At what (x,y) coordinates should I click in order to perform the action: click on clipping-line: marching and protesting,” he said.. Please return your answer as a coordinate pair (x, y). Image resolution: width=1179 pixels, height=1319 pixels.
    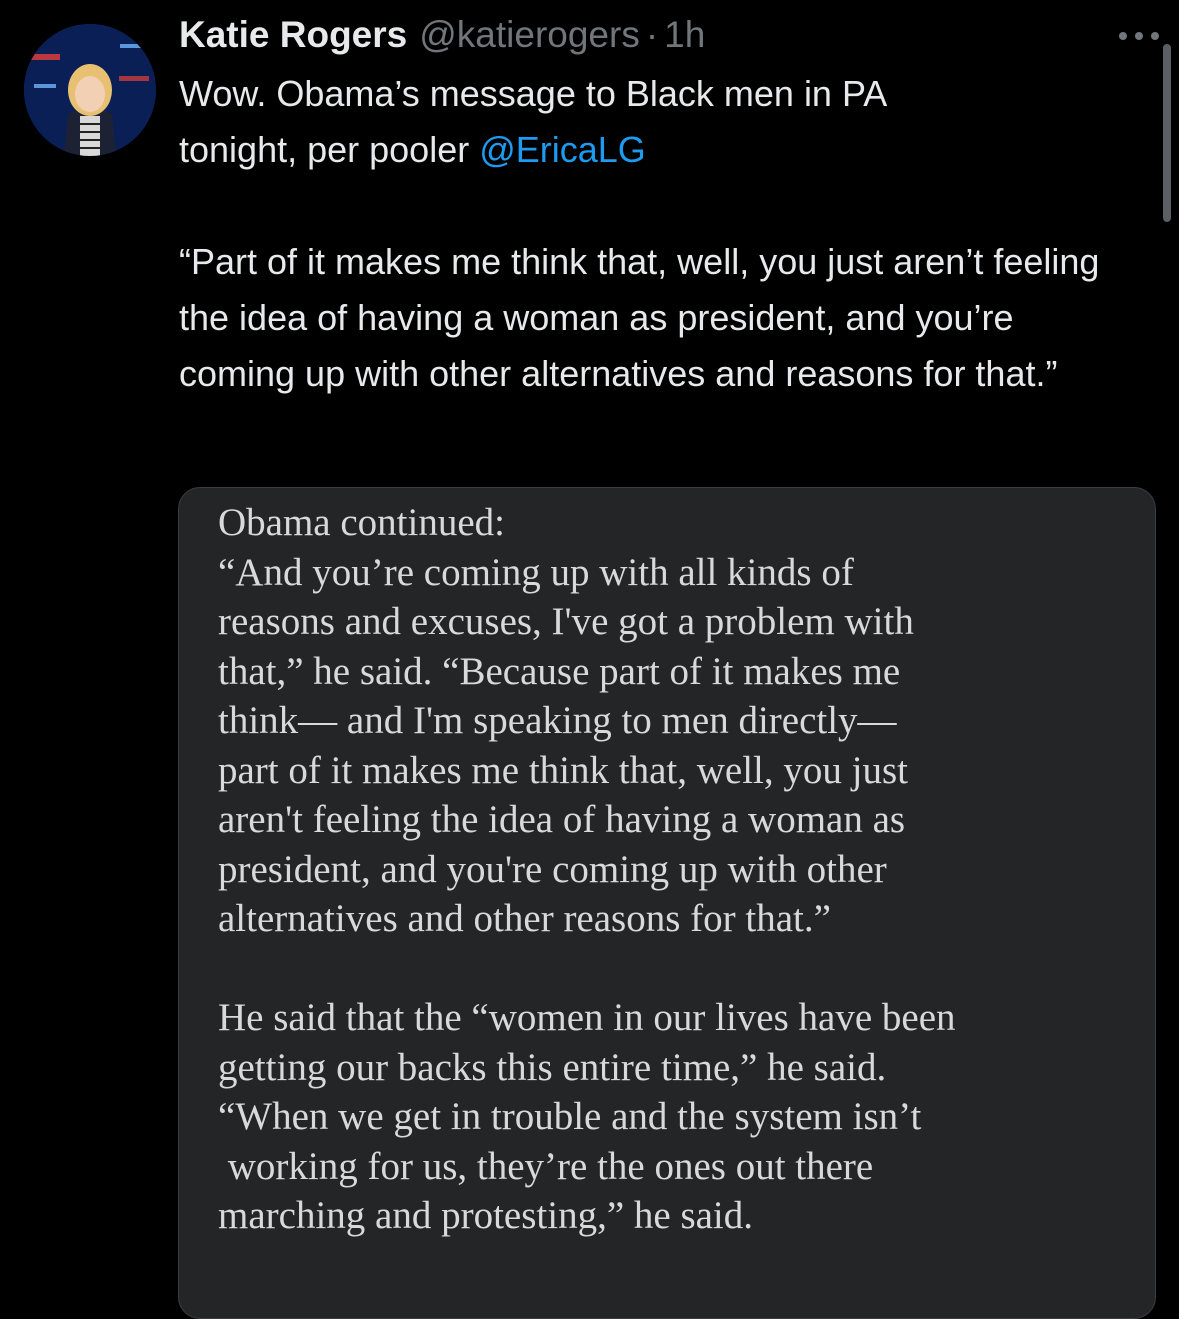
    Looking at the image, I should click on (486, 1215).